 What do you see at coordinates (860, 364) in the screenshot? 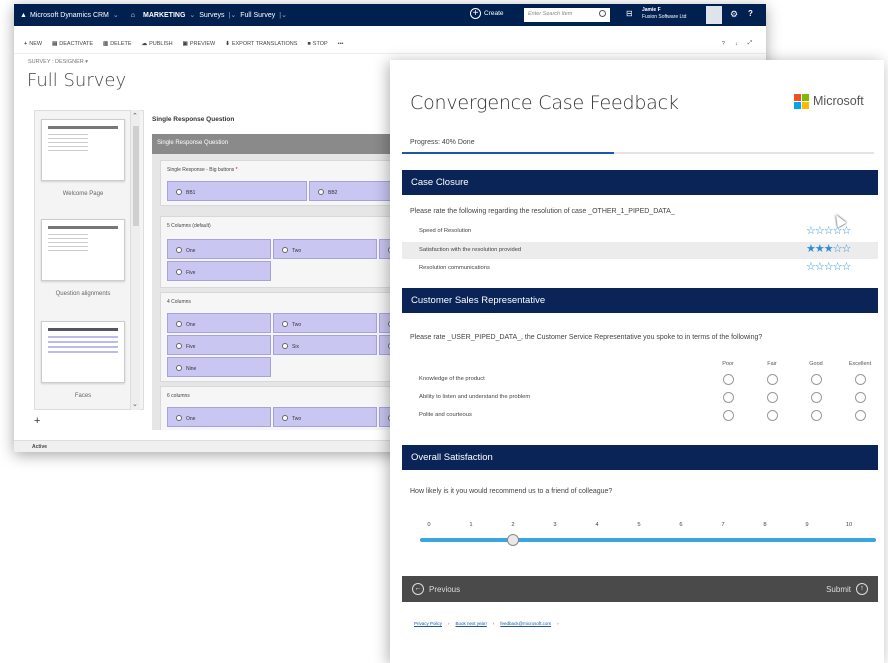
I see `column-header: Excellent` at bounding box center [860, 364].